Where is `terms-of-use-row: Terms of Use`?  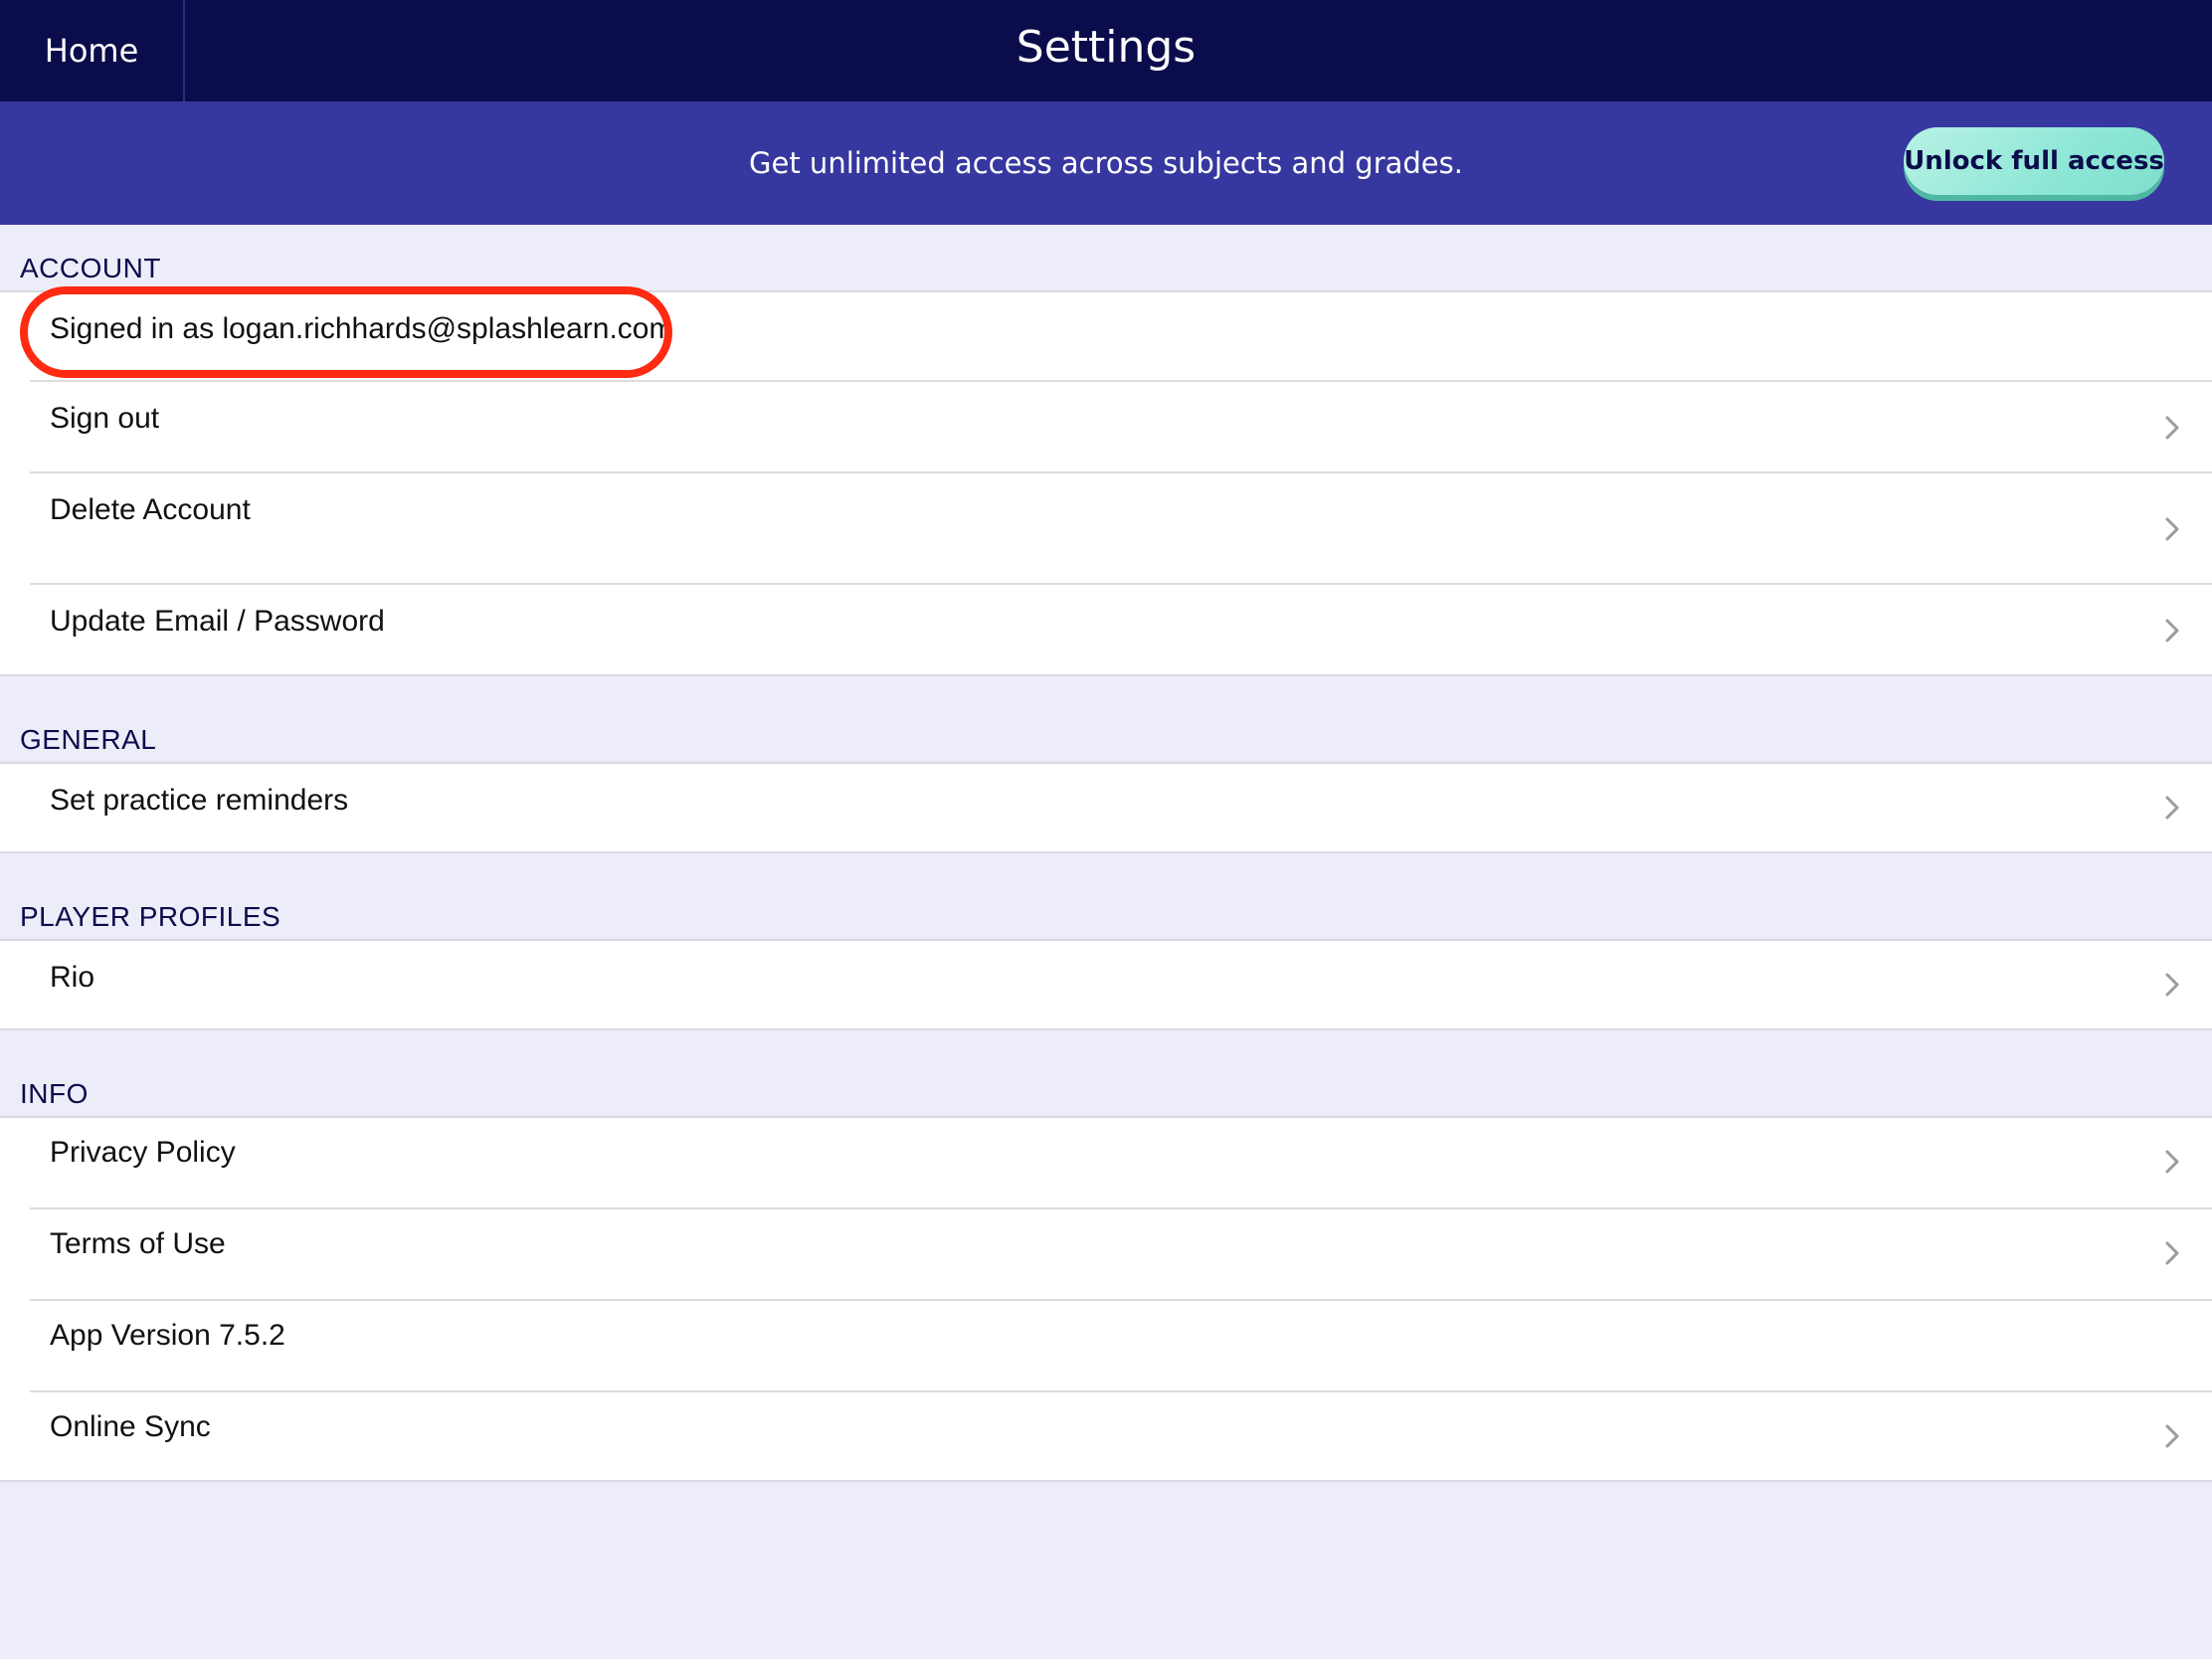 terms-of-use-row: Terms of Use is located at coordinates (1106, 1255).